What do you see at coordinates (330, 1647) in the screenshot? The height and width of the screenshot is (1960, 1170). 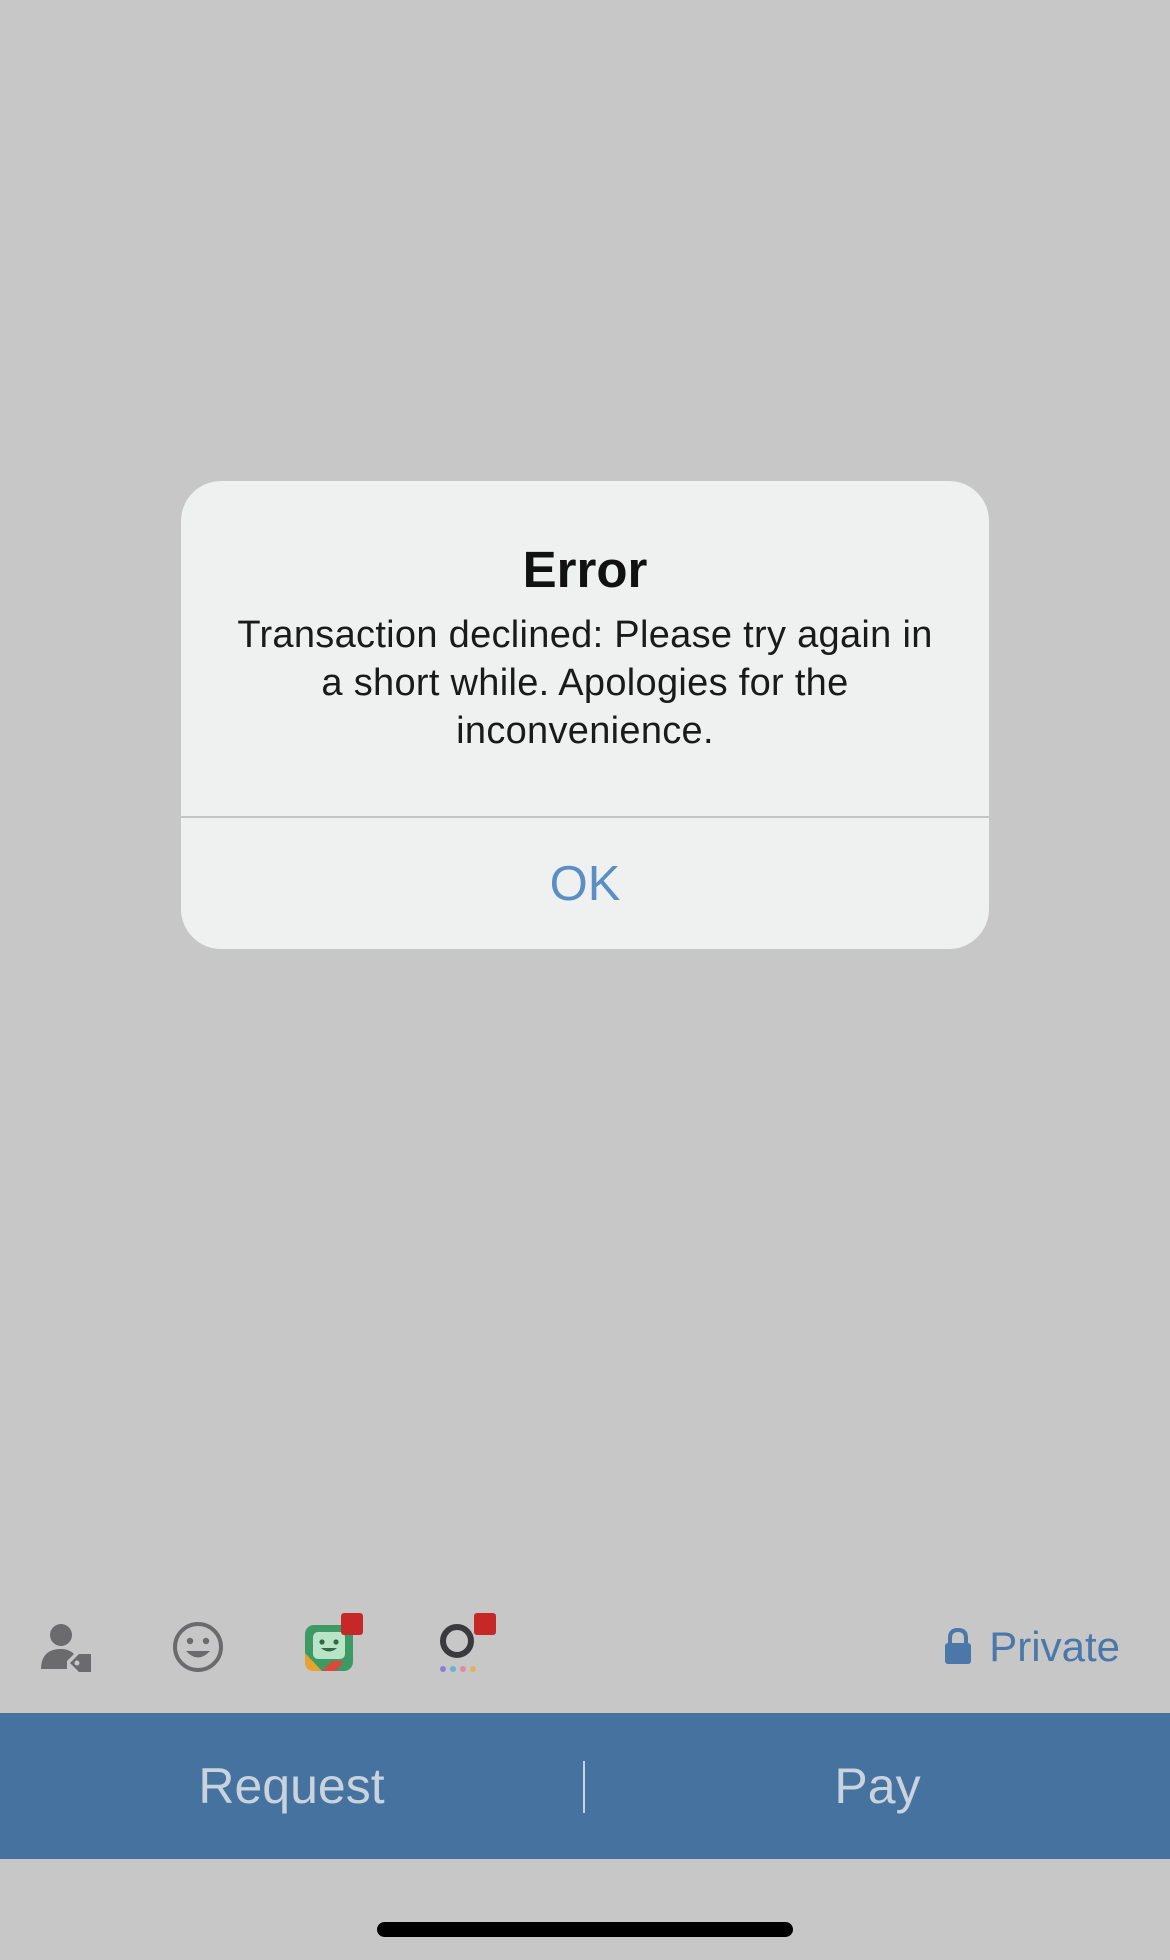 I see `sticker-icon` at bounding box center [330, 1647].